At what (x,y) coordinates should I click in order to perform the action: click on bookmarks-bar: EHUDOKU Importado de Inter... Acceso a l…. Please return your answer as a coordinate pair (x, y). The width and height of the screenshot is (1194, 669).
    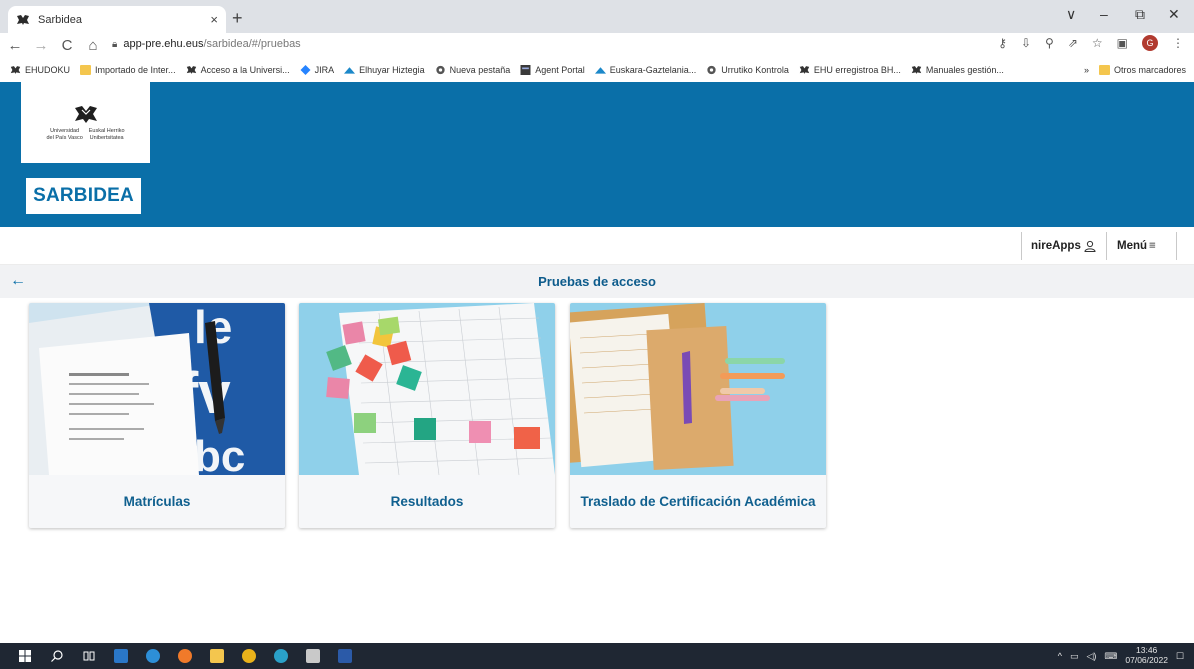
    Looking at the image, I should click on (597, 69).